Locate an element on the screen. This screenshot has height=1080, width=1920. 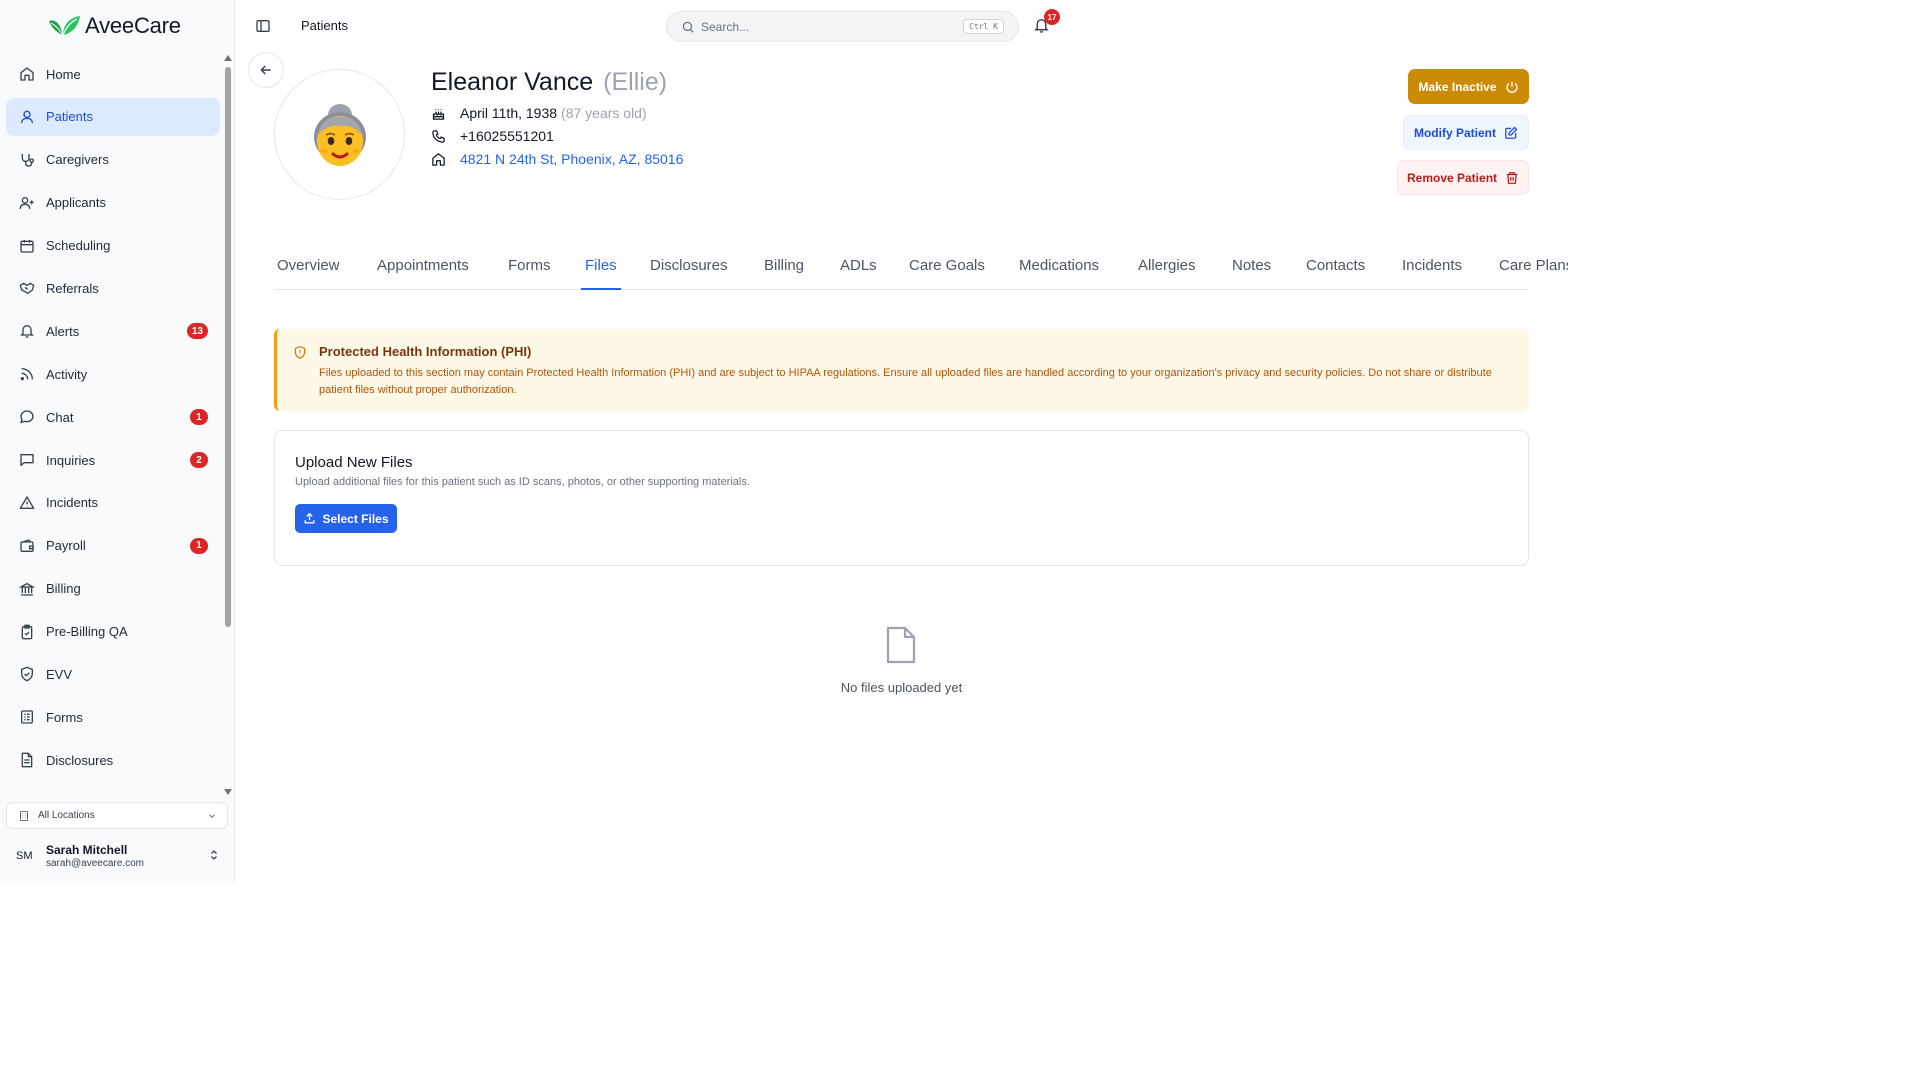
tab-overview: Overview is located at coordinates (308, 273).